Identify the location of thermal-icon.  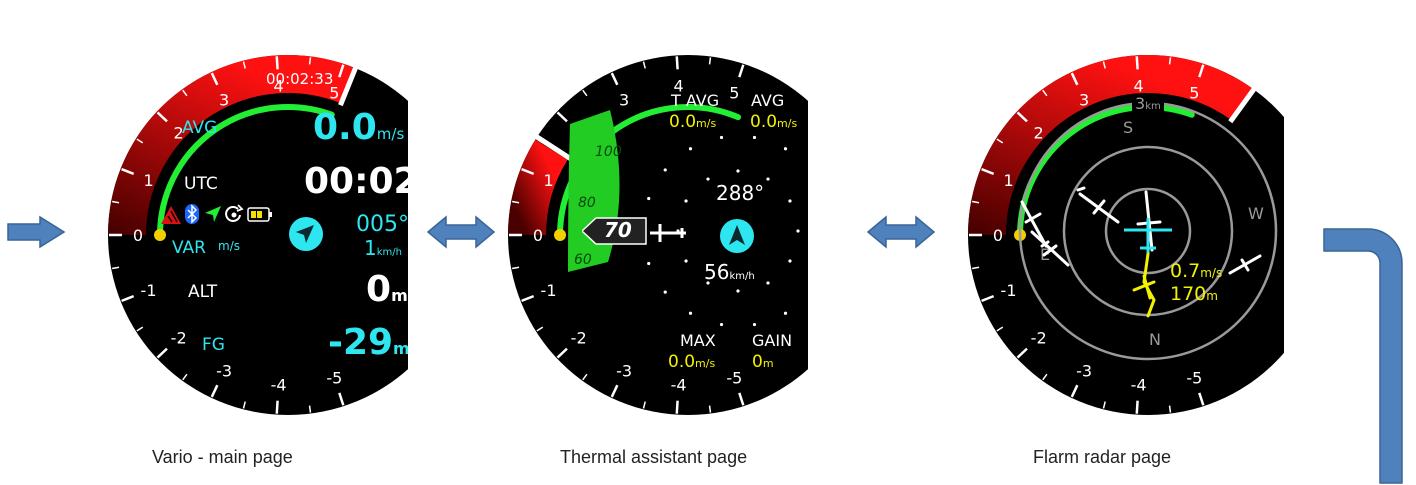
(234, 213).